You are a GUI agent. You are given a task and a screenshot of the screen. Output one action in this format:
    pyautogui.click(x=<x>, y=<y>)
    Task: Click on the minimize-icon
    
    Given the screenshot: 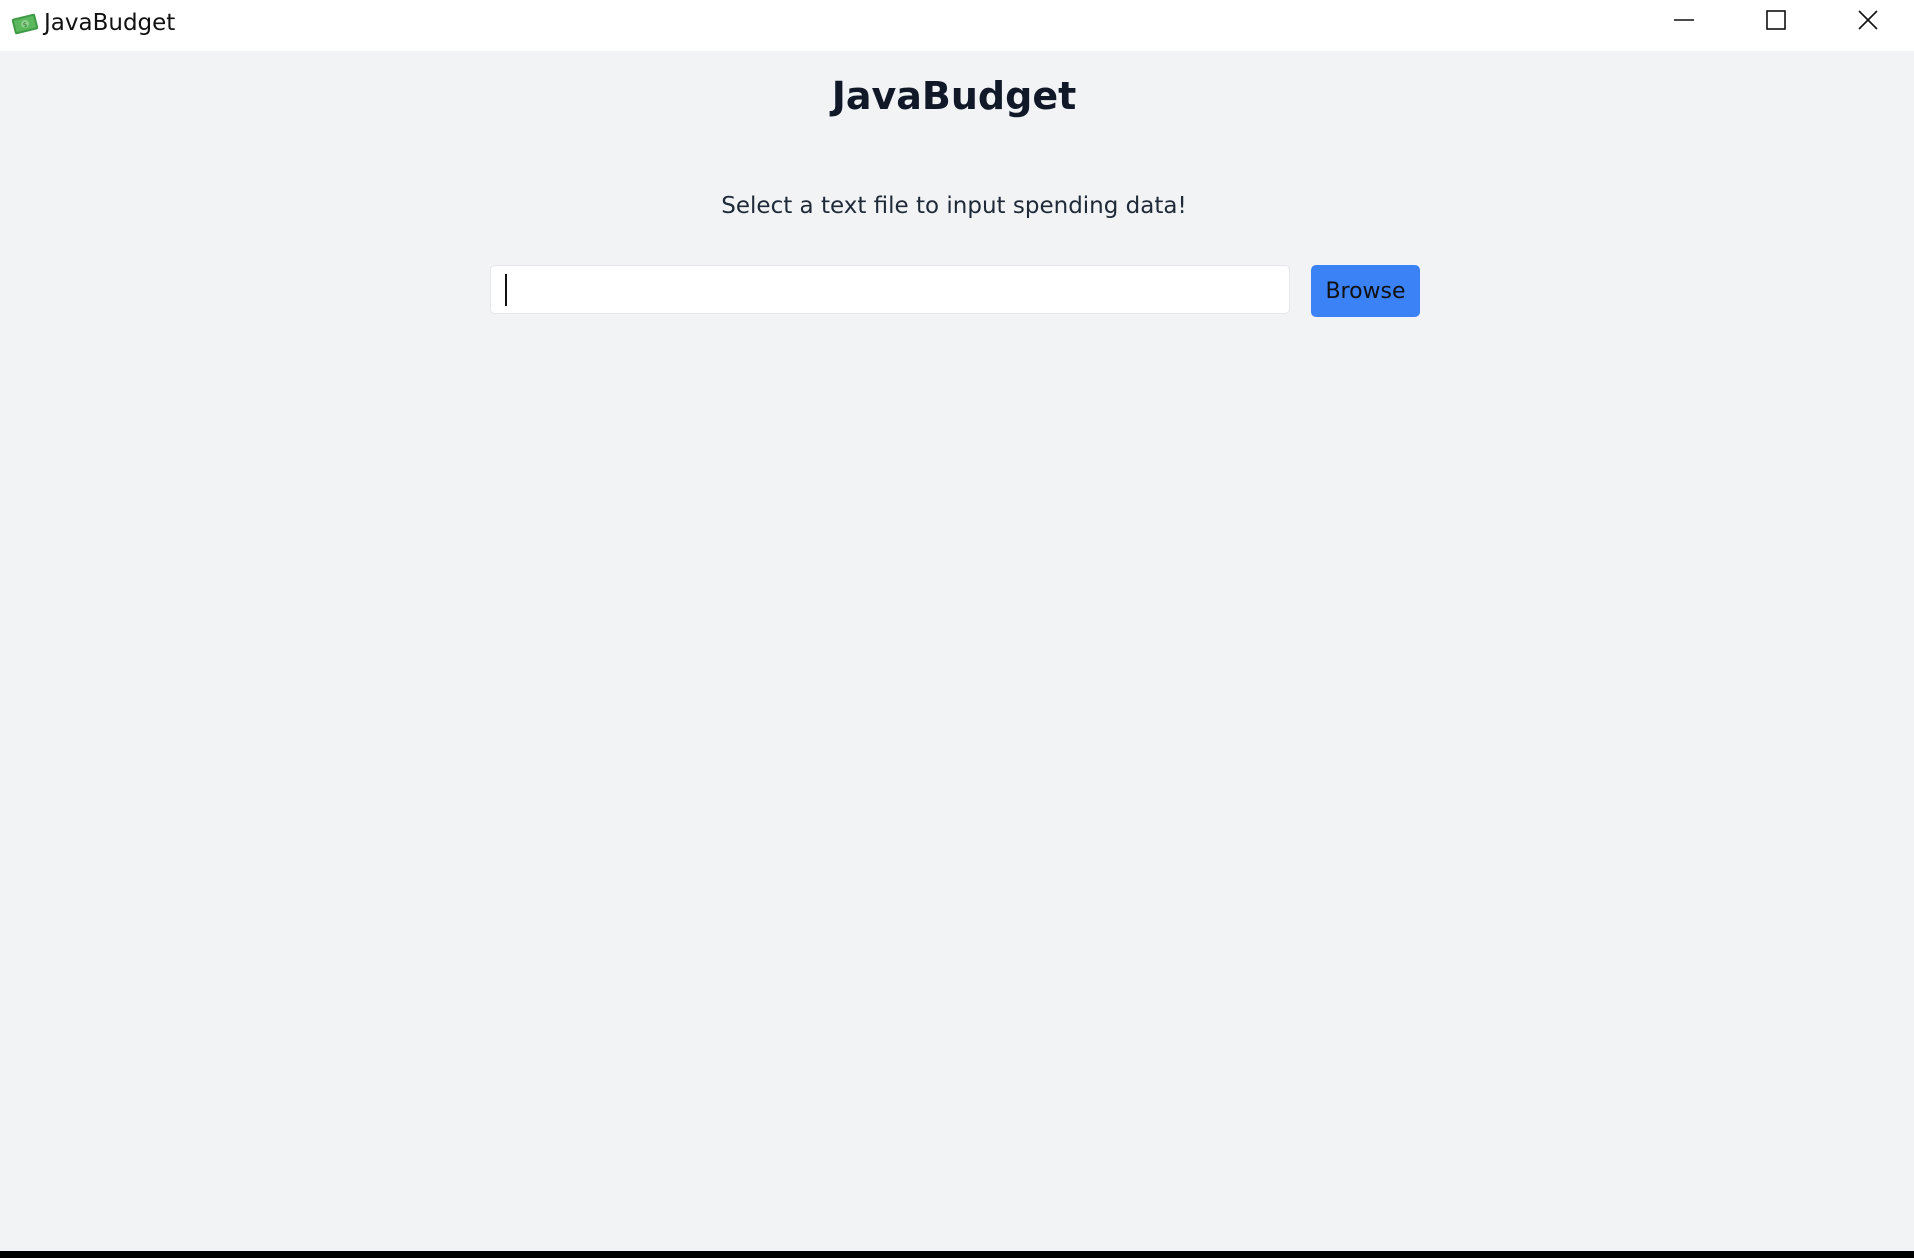 What is the action you would take?
    pyautogui.click(x=1684, y=22)
    